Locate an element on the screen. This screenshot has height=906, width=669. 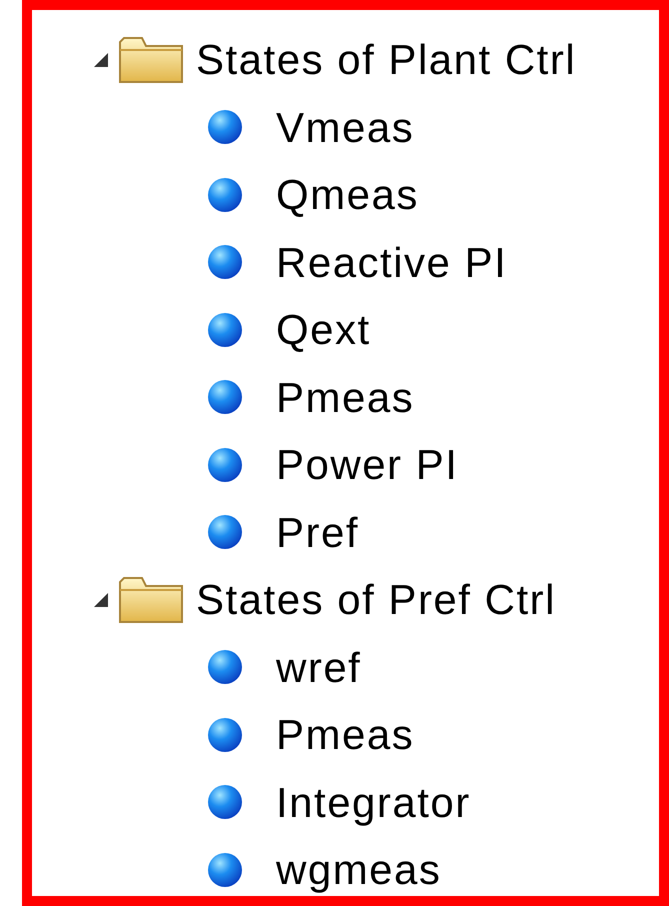
tree-item-label: Integrator is located at coordinates (373, 802).